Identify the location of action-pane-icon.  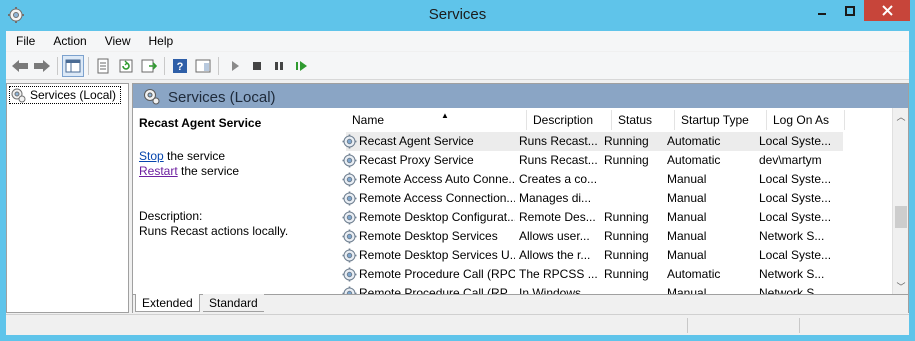
(203, 66).